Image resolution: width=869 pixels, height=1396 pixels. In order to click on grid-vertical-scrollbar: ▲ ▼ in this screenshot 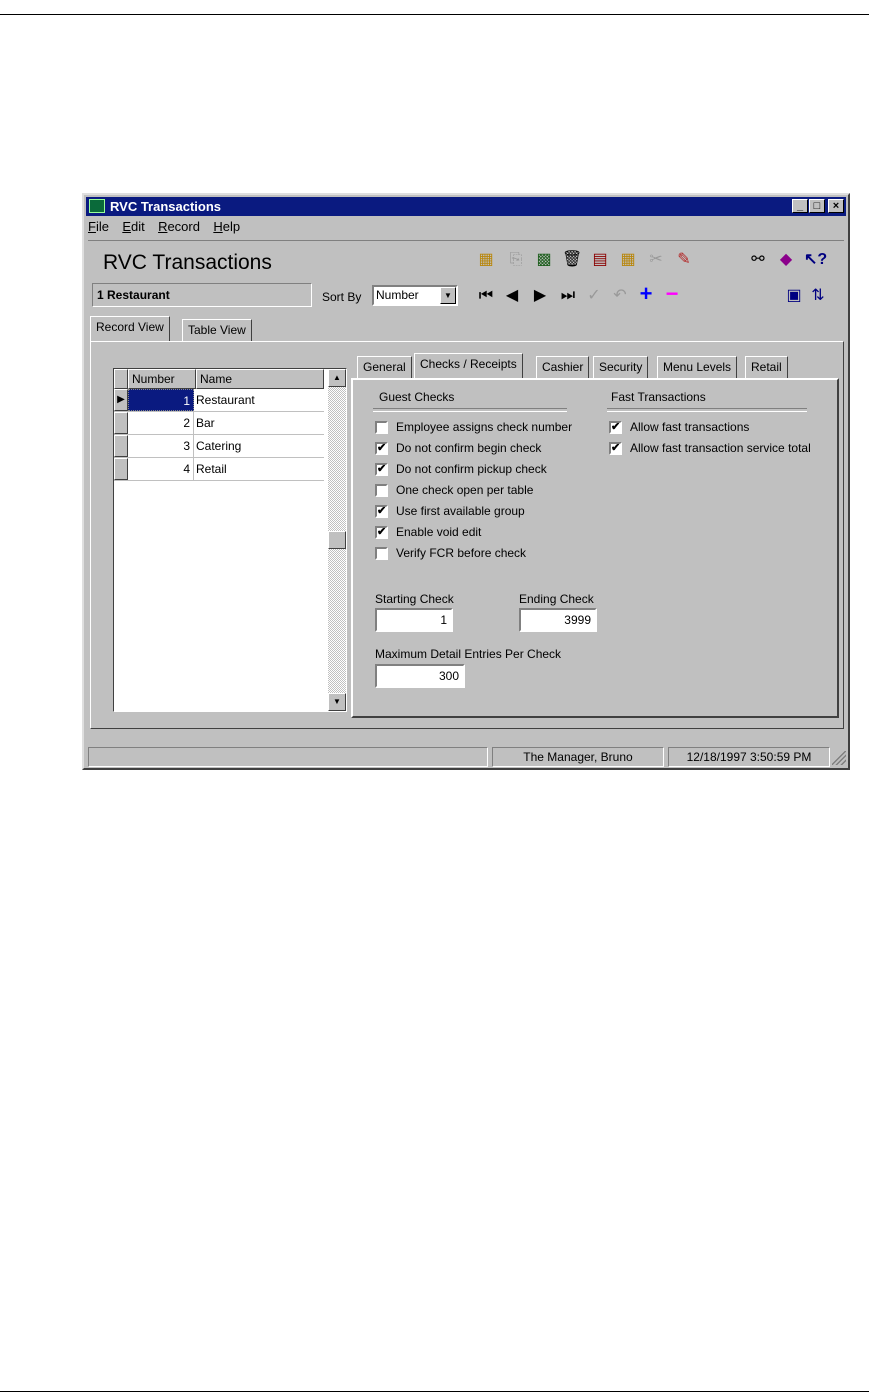, I will do `click(337, 540)`.